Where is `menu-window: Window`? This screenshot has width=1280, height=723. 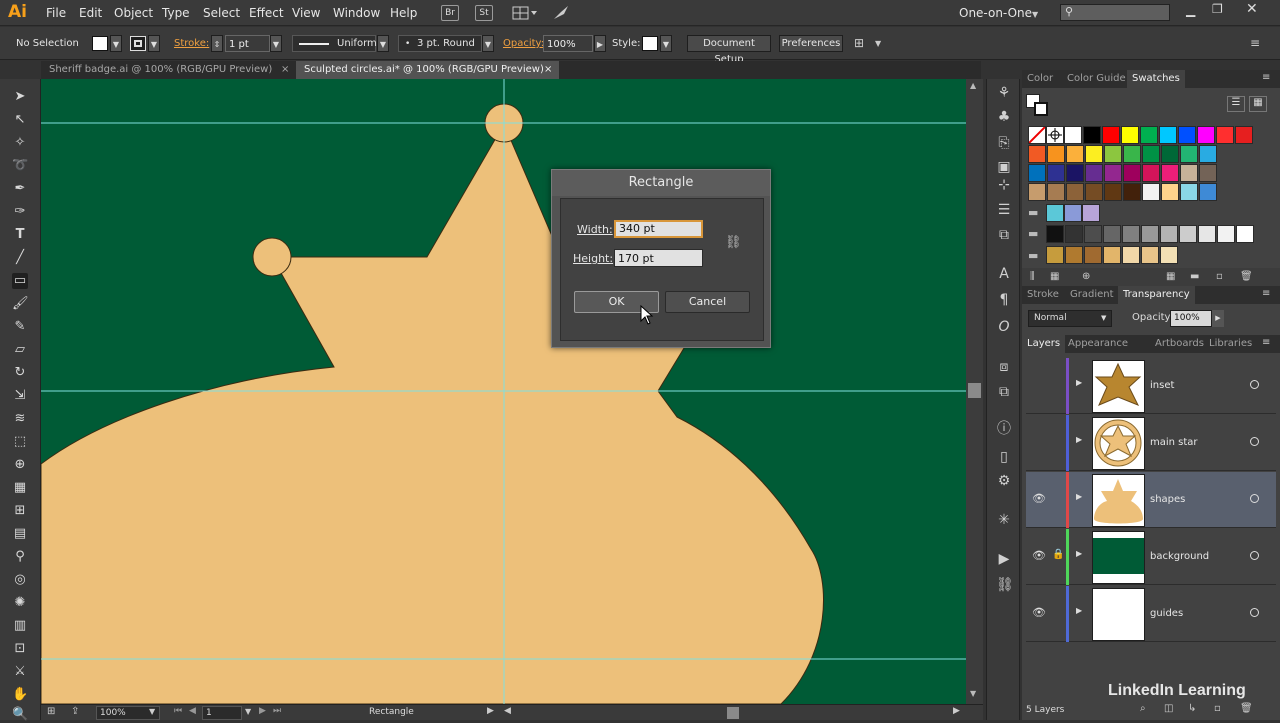
menu-window: Window is located at coordinates (356, 13).